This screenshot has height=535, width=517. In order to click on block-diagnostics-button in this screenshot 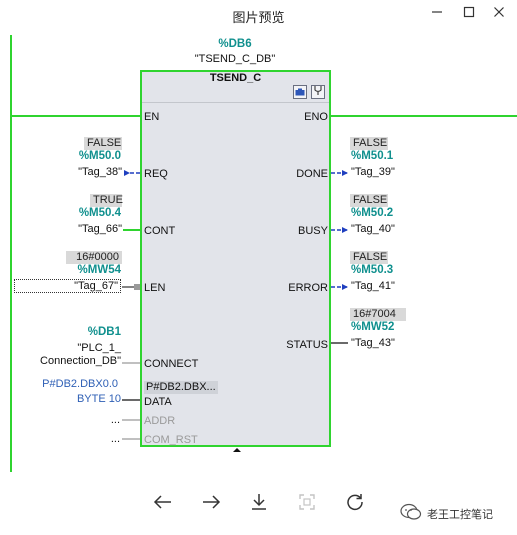, I will do `click(318, 92)`.